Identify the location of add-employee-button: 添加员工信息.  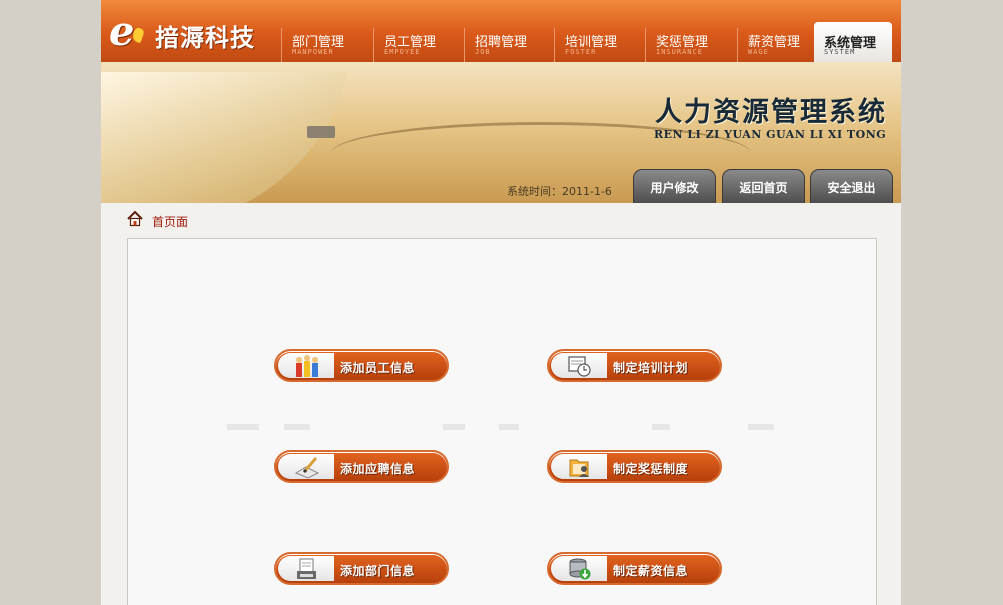
(361, 365).